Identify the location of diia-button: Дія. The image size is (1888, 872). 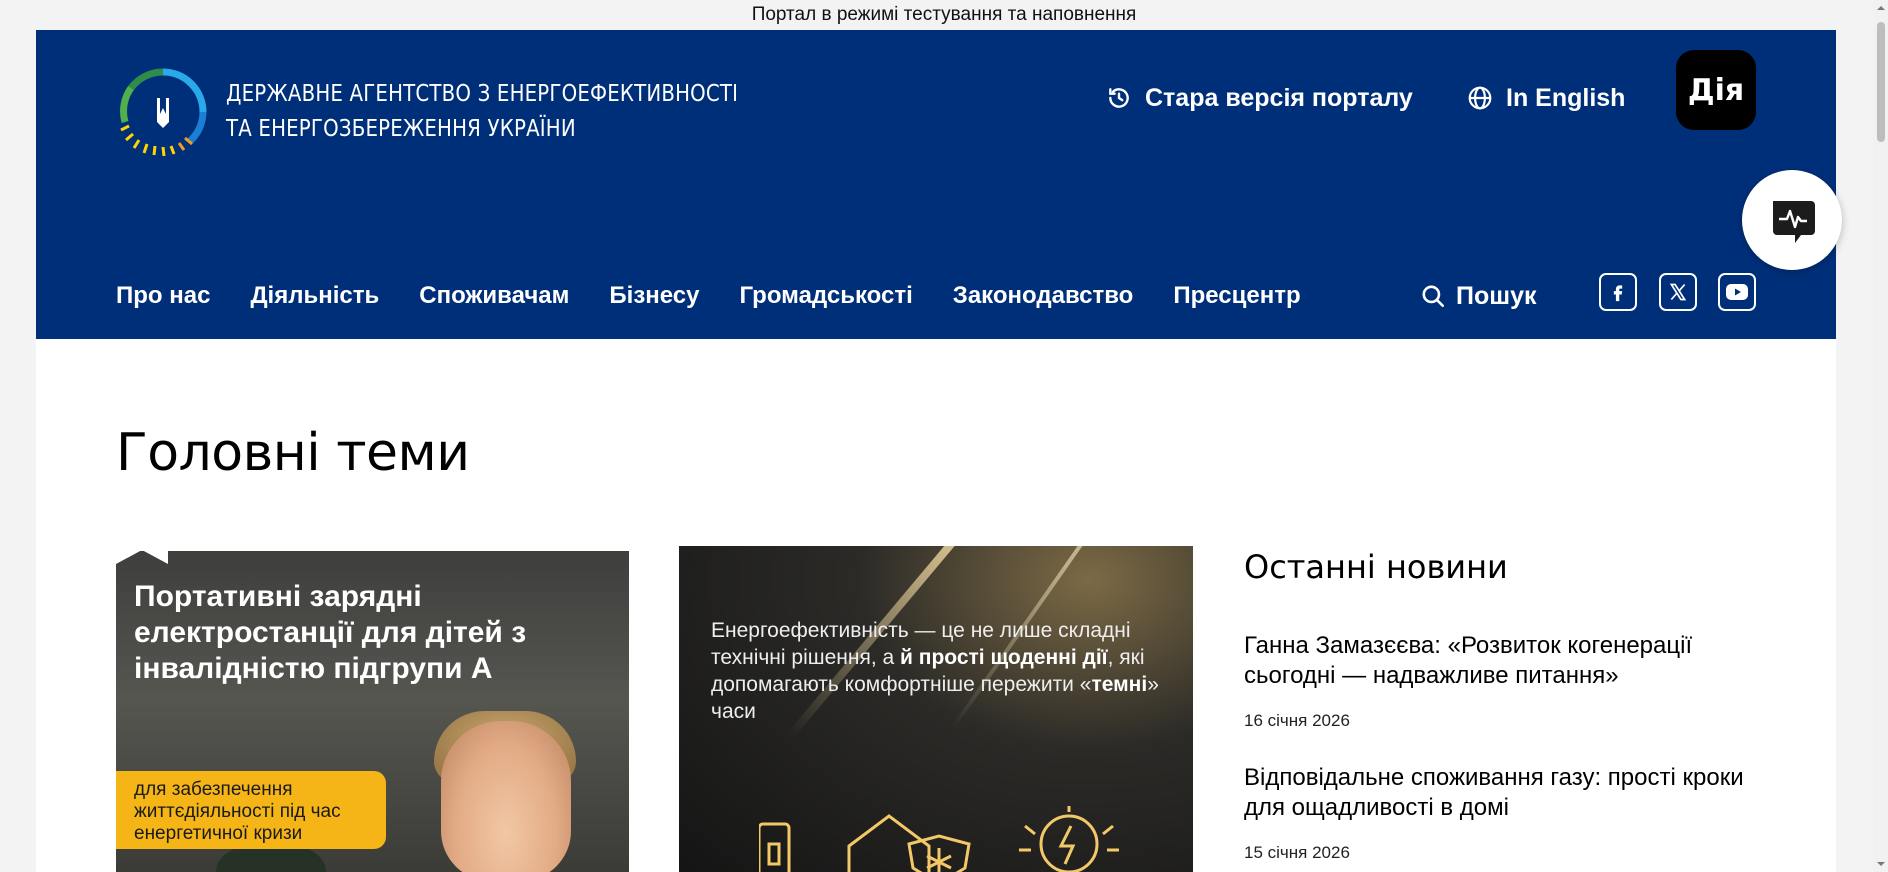
(1716, 90).